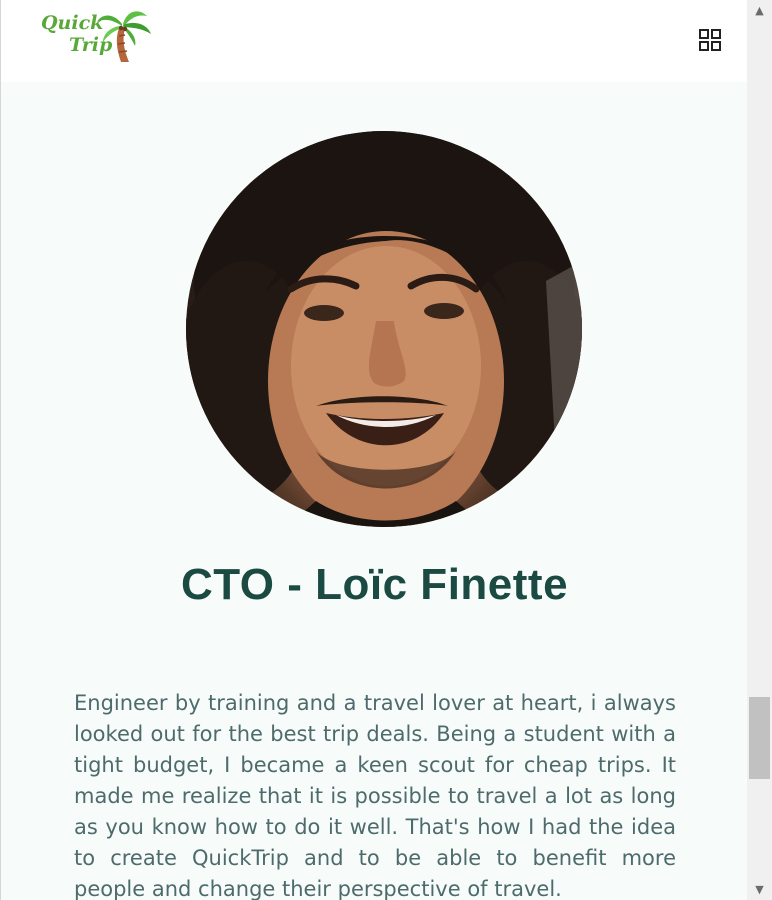 The image size is (772, 900). What do you see at coordinates (759, 450) in the screenshot?
I see `vertical-scrollbar: ▲ ▼` at bounding box center [759, 450].